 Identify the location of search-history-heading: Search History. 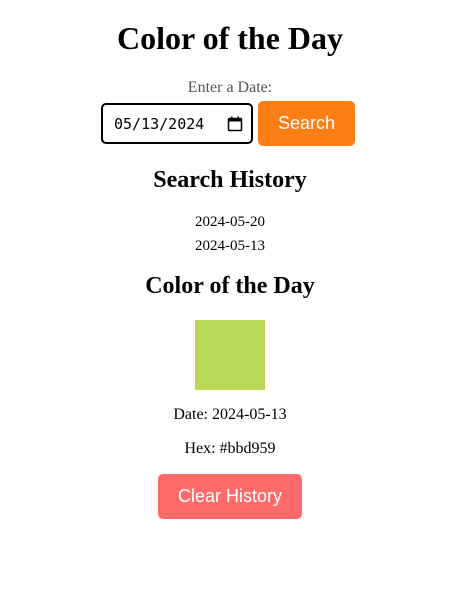
(230, 180).